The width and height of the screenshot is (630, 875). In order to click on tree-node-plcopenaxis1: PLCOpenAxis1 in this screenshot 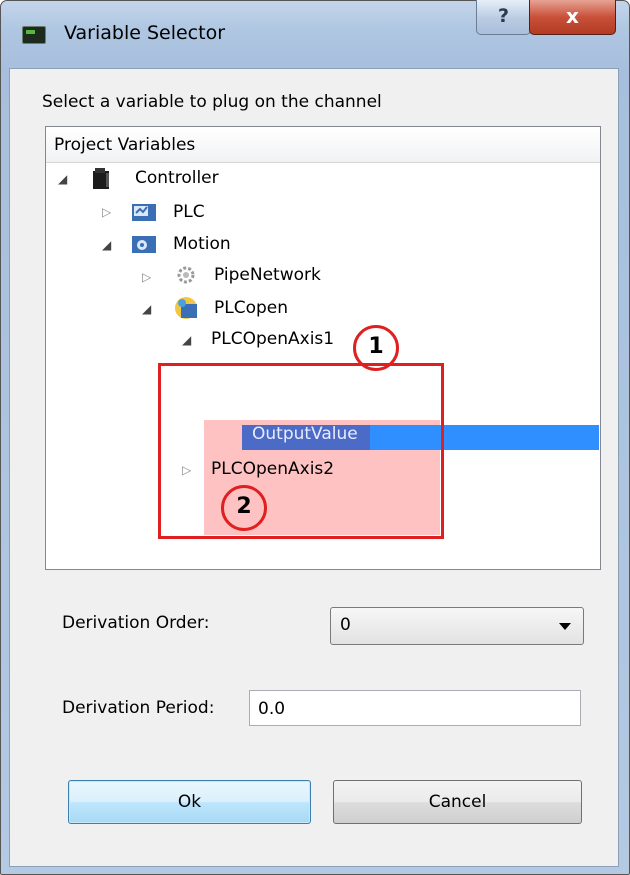, I will do `click(272, 339)`.